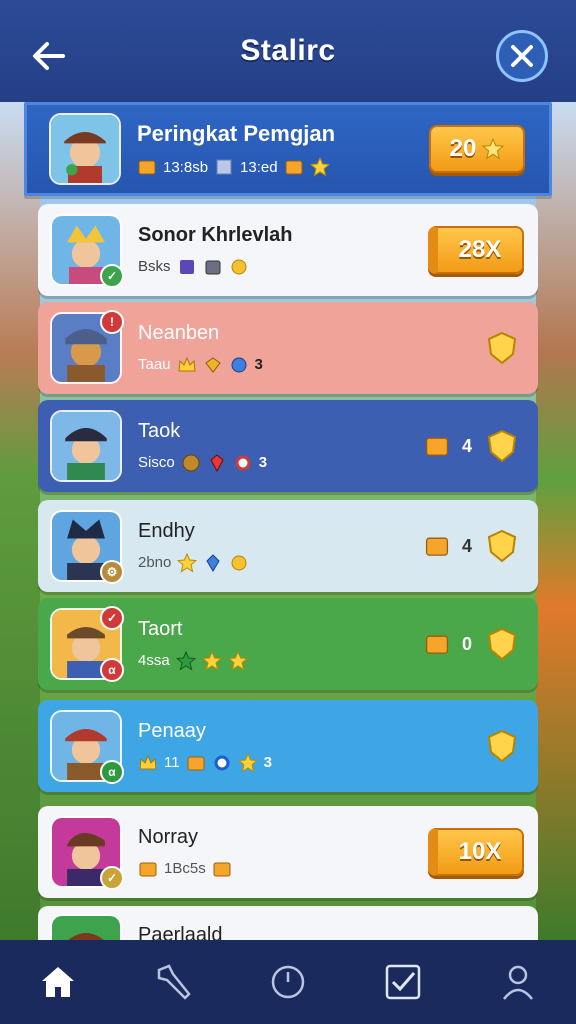  I want to click on home-icon, so click(57, 982).